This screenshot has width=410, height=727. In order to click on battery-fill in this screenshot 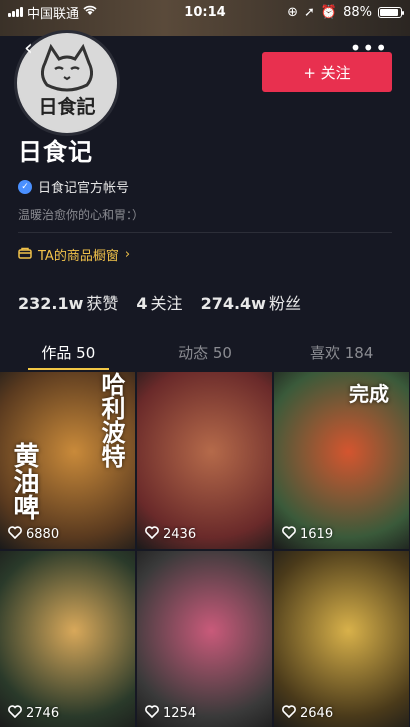, I will do `click(389, 12)`.